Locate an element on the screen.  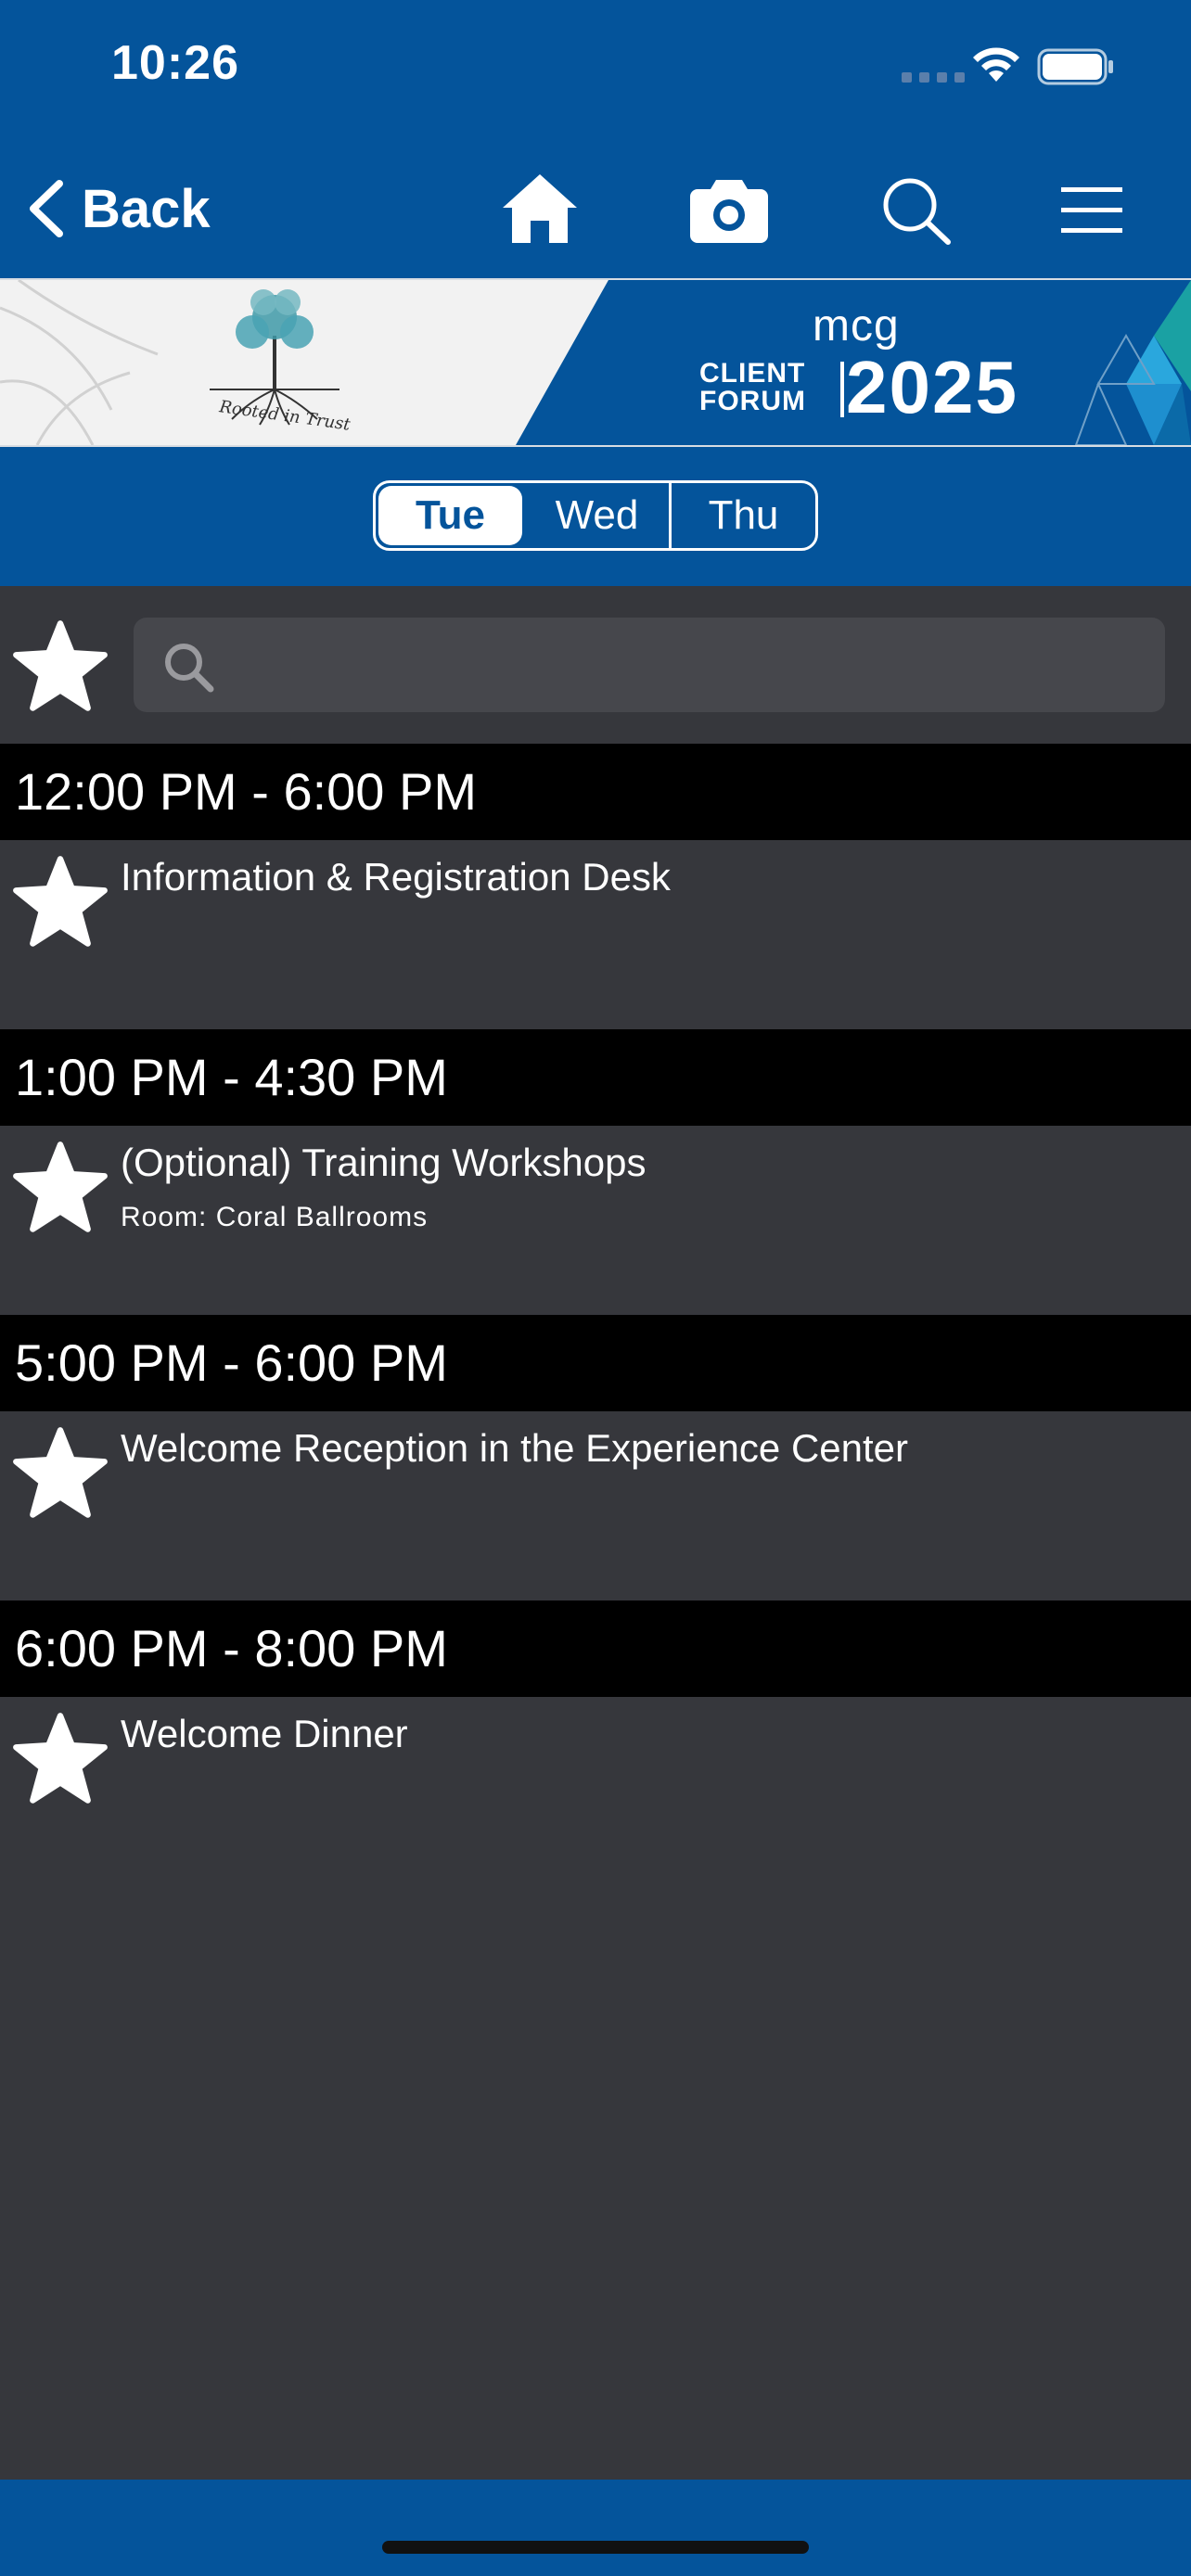
search-field is located at coordinates (649, 665).